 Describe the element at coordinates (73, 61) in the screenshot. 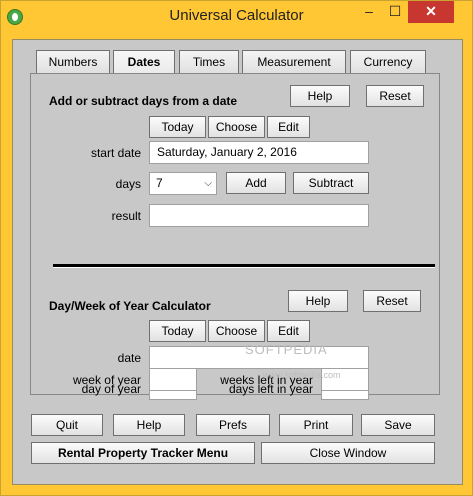

I see `tab-numbers: Numbers` at that location.